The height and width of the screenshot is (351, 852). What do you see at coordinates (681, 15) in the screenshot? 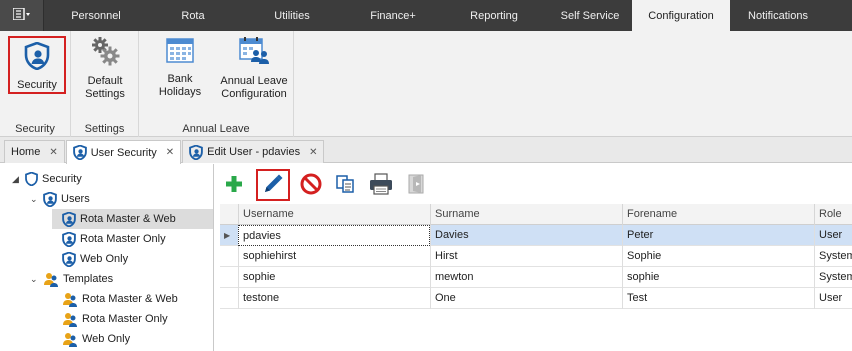
I see `menu-tab-configuration: Configuration` at bounding box center [681, 15].